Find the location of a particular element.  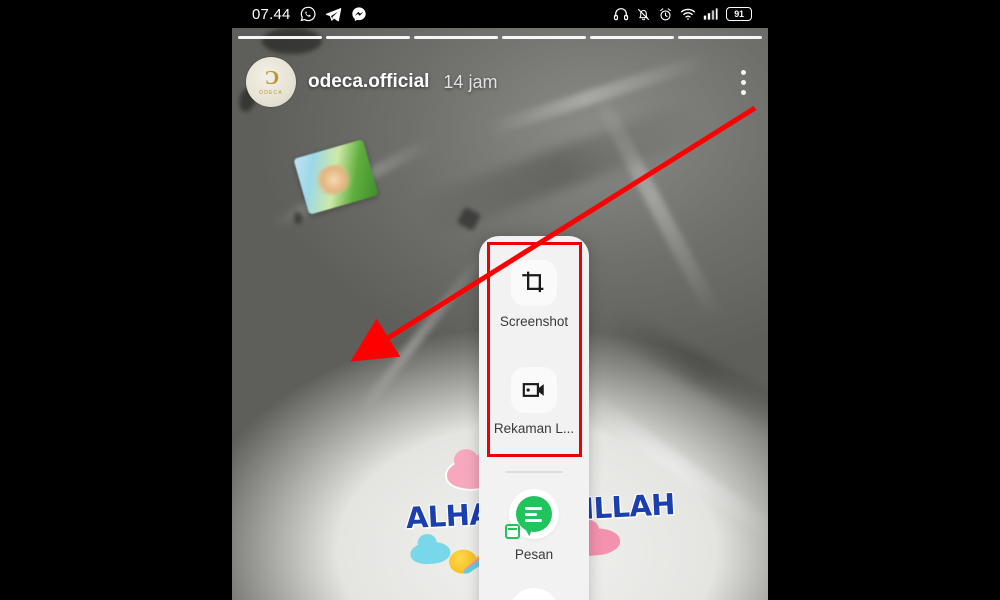

panel-item-label: Screenshot is located at coordinates (534, 321).